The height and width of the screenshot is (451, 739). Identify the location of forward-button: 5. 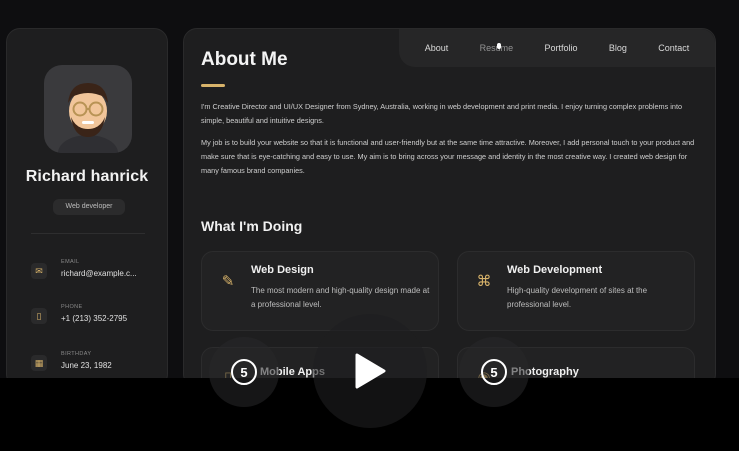
(494, 372).